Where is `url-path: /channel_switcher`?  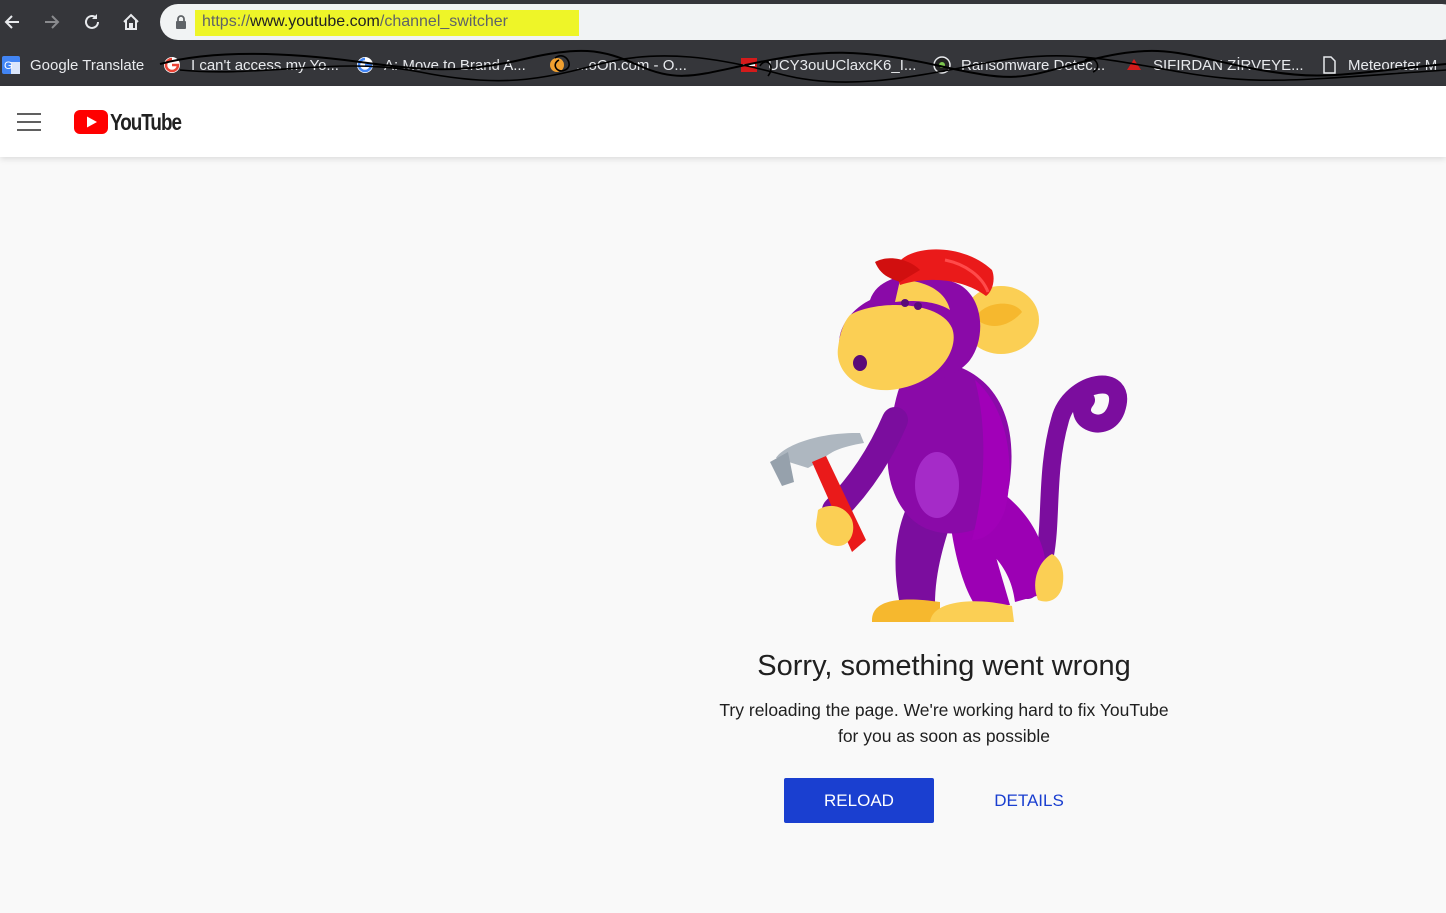 url-path: /channel_switcher is located at coordinates (443, 21).